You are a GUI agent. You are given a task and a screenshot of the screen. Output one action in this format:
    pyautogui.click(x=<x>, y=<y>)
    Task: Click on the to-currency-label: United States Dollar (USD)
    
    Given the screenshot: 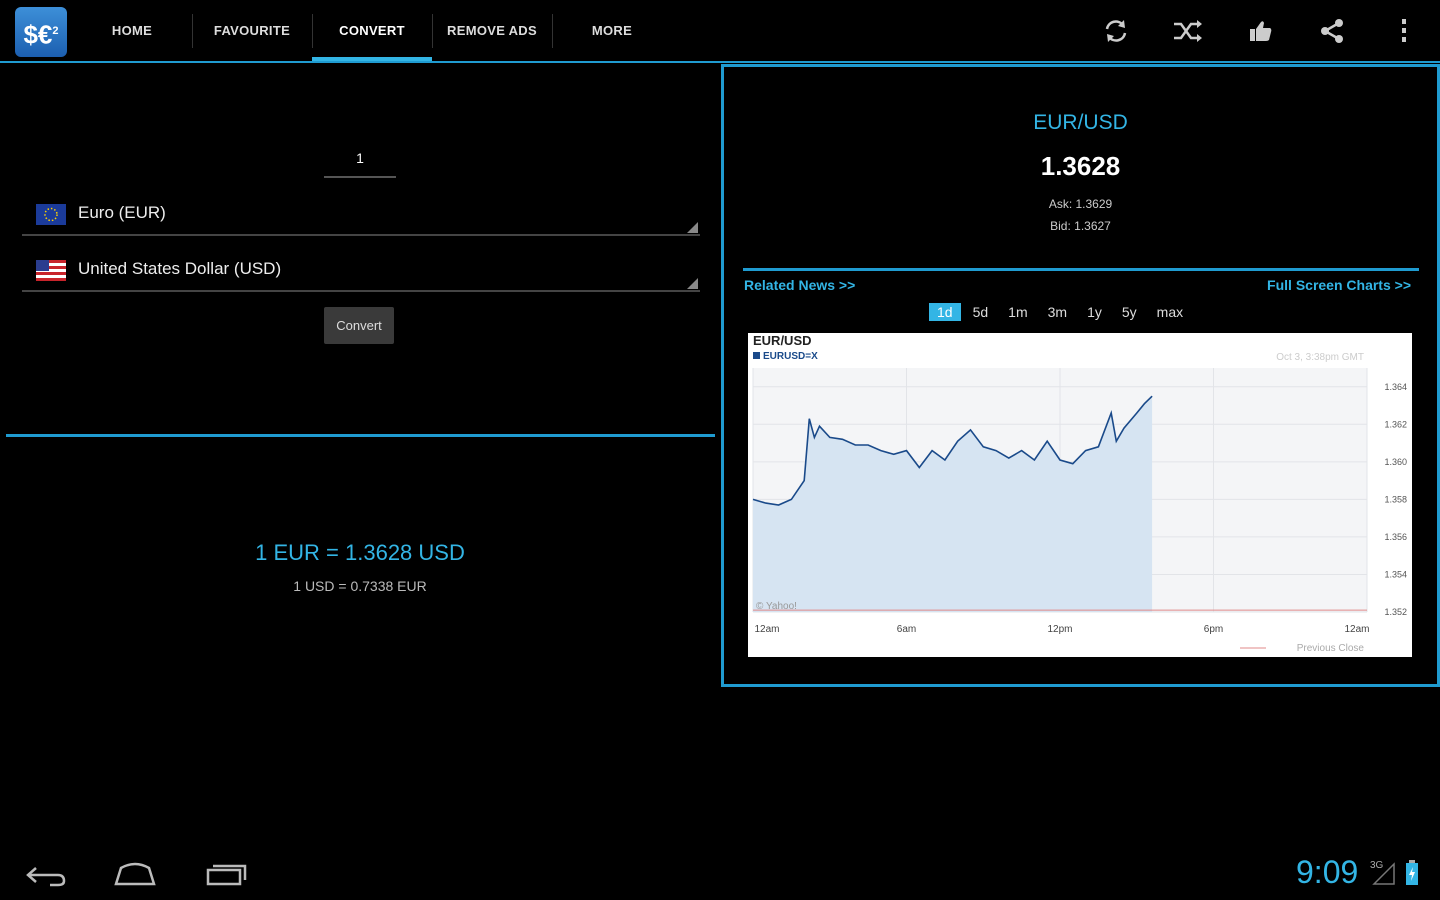 What is the action you would take?
    pyautogui.click(x=180, y=268)
    